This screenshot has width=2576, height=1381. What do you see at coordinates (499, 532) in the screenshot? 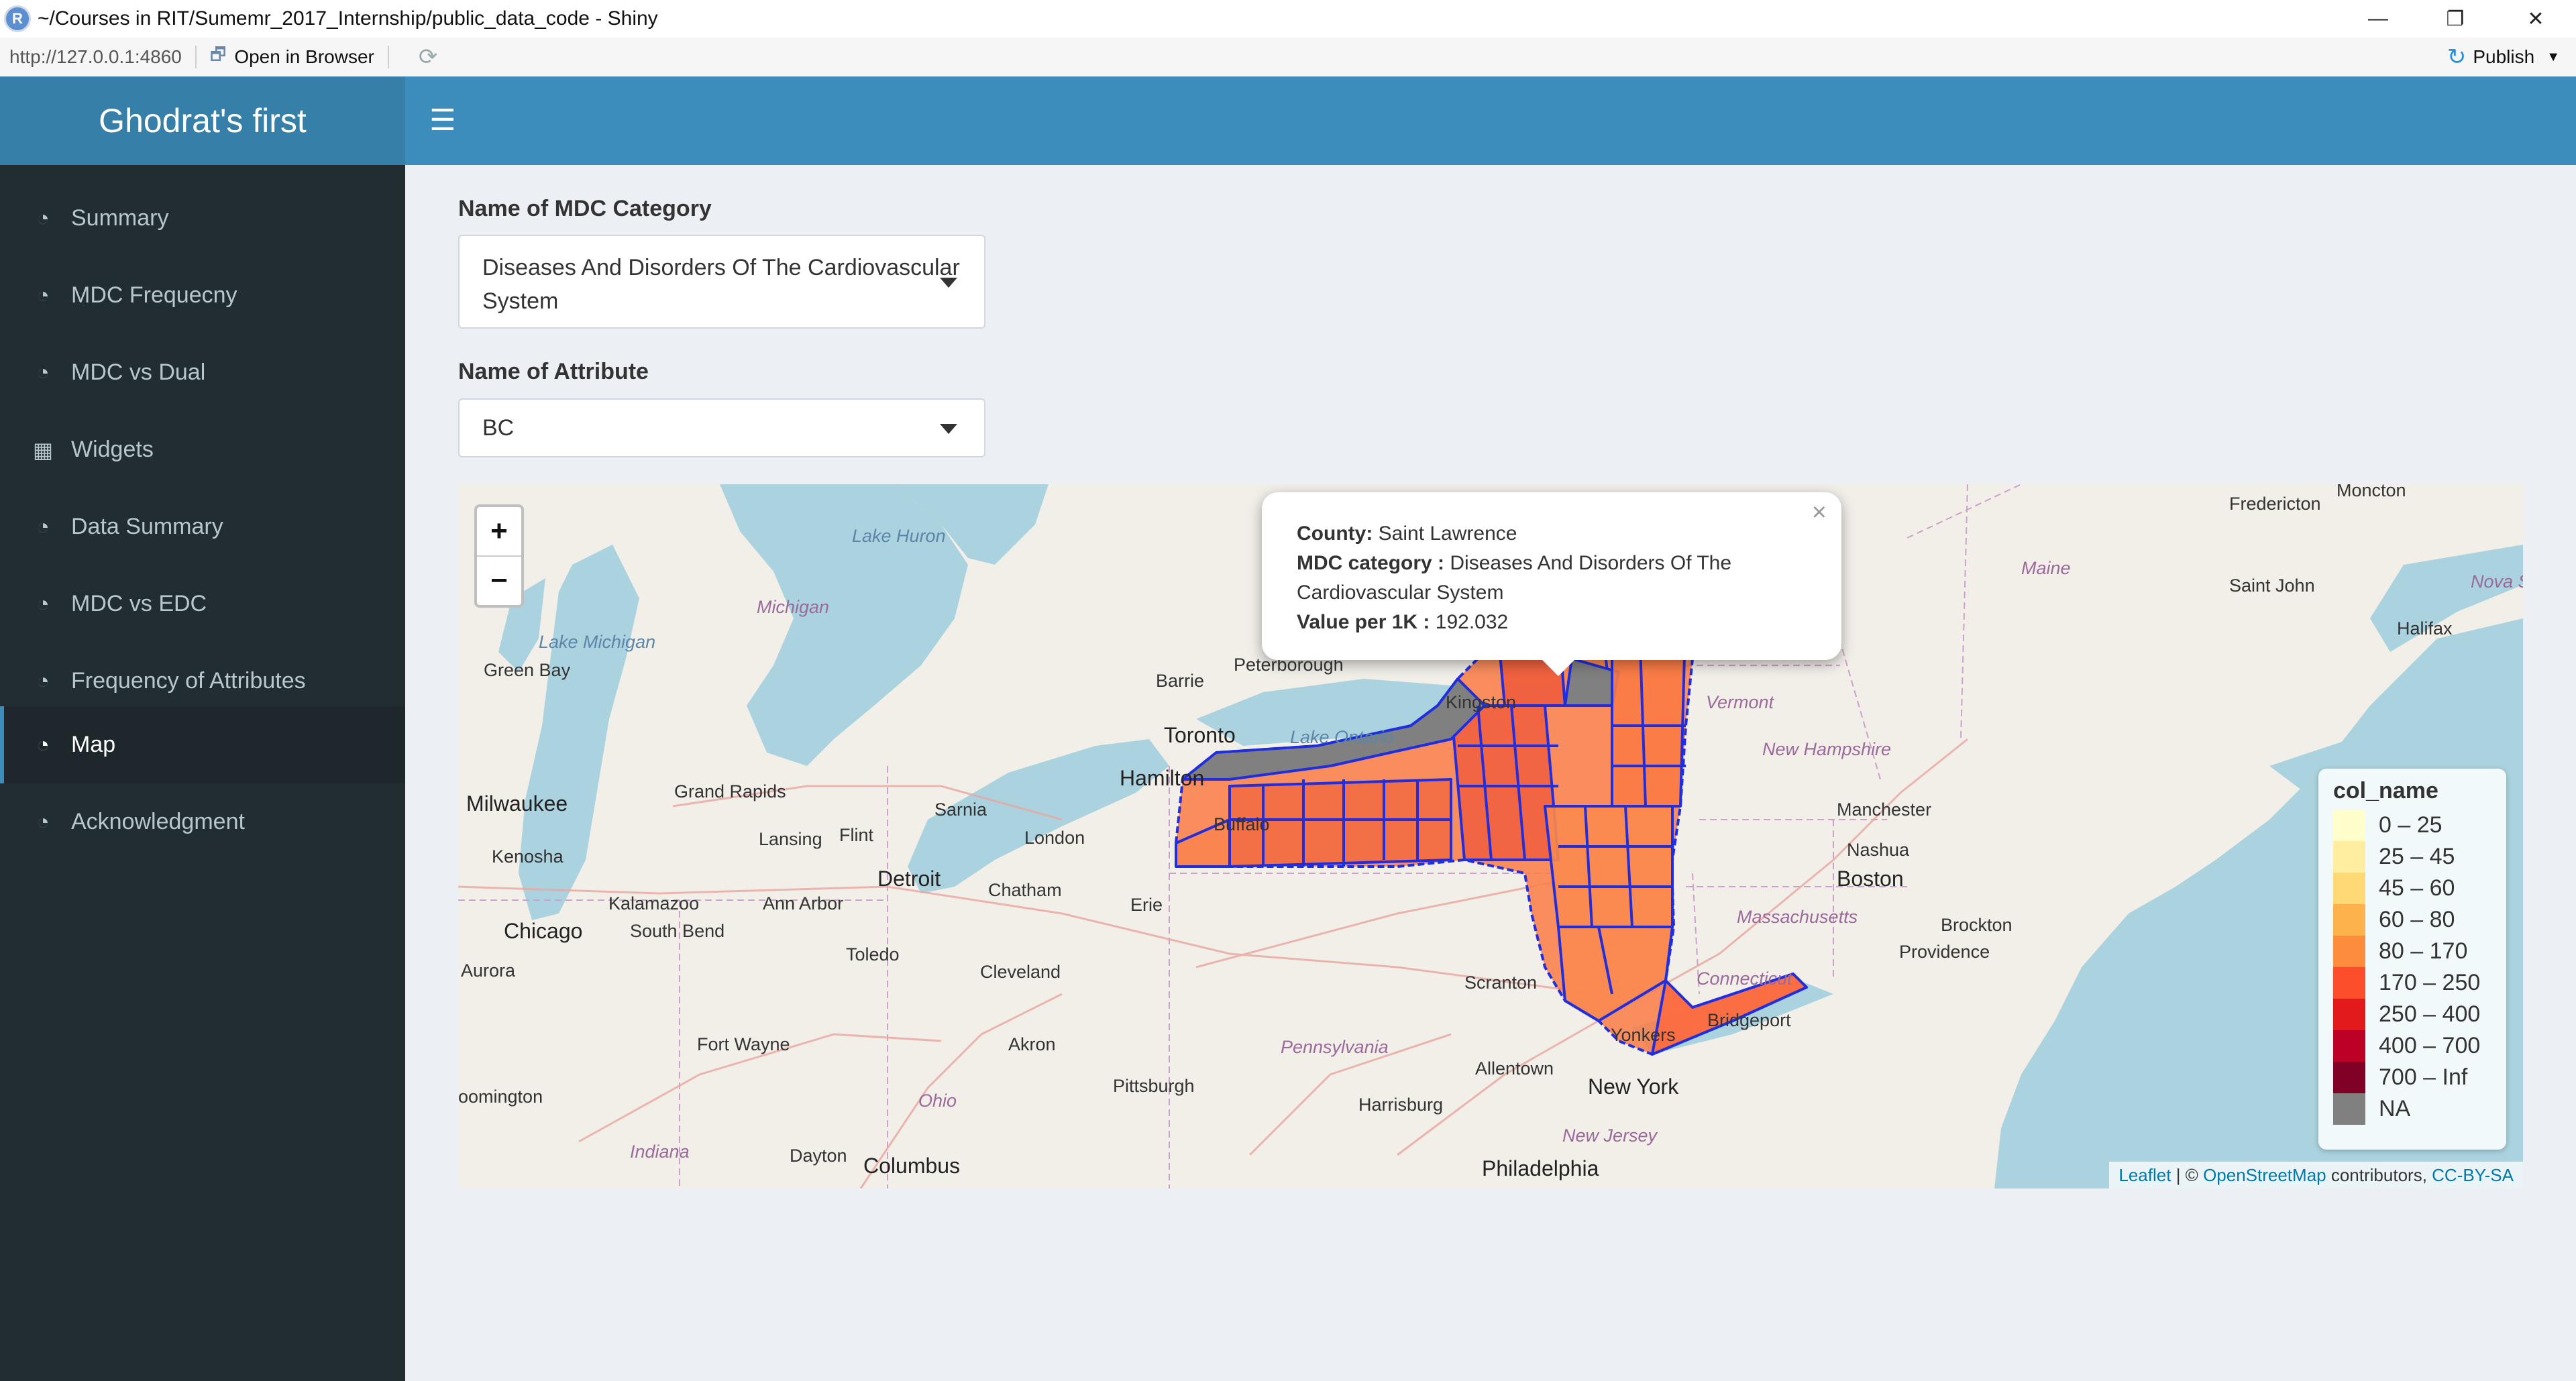
I see `zoom-in-button: +` at bounding box center [499, 532].